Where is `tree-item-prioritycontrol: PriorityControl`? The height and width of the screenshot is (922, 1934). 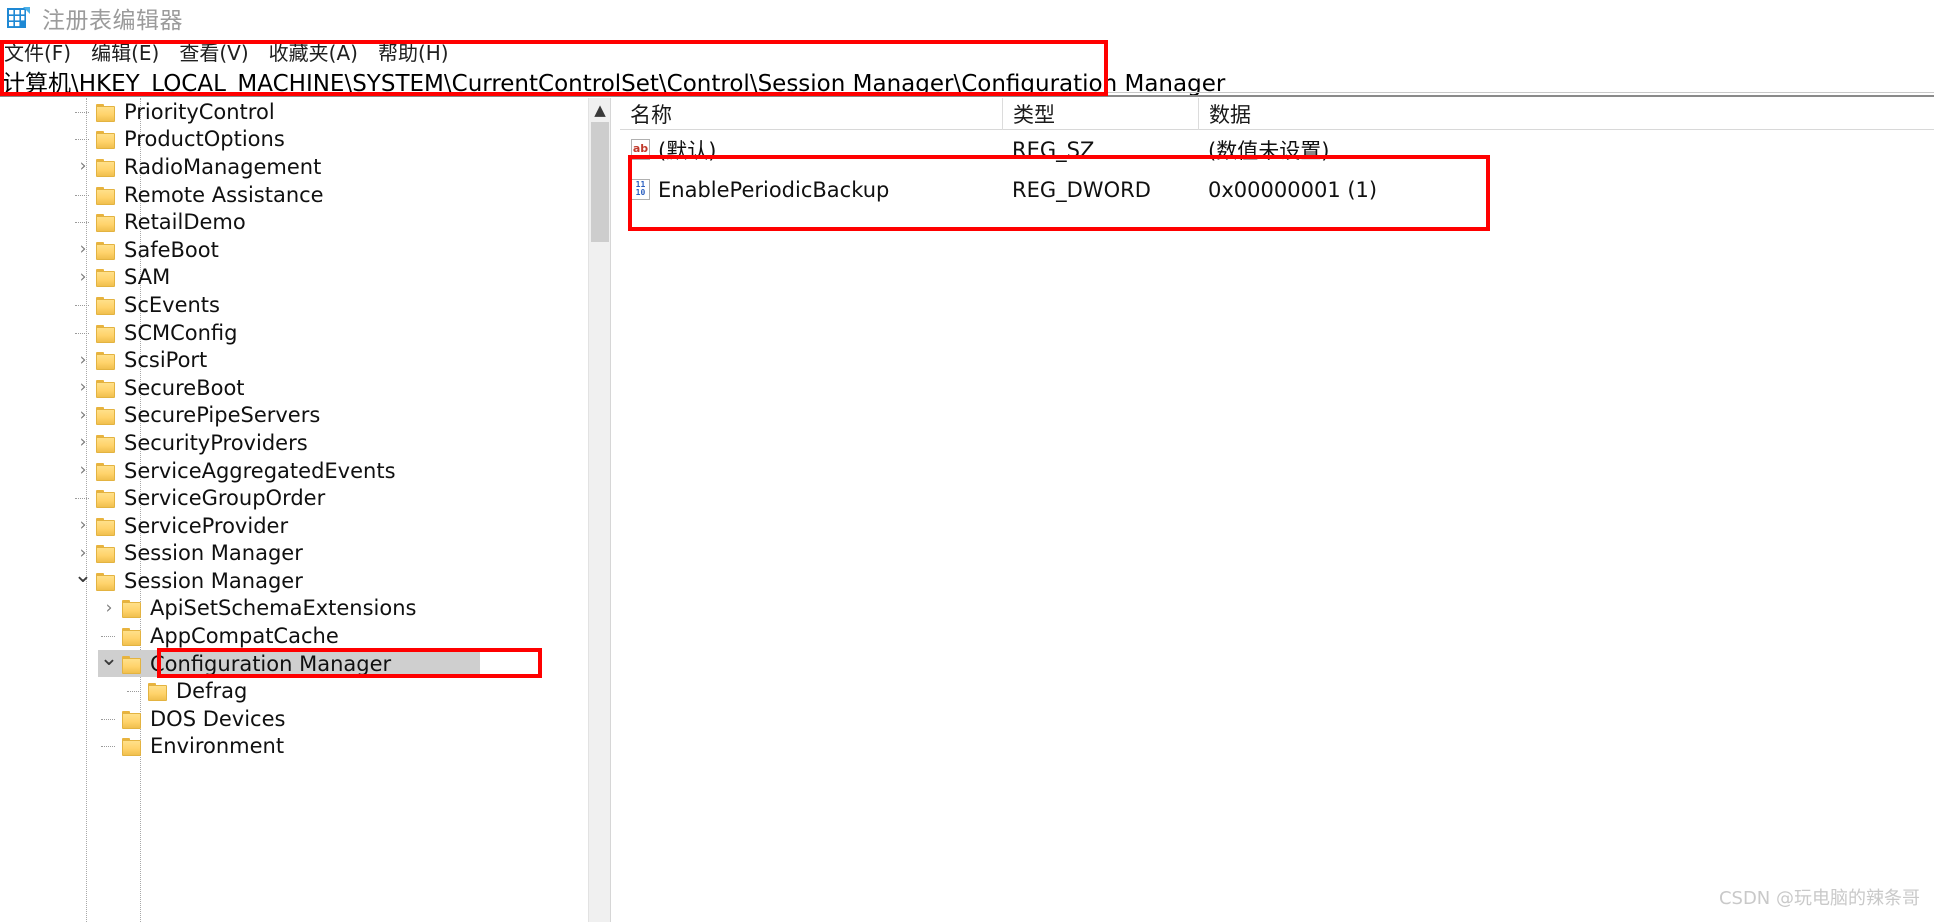
tree-item-prioritycontrol: PriorityControl is located at coordinates (294, 112).